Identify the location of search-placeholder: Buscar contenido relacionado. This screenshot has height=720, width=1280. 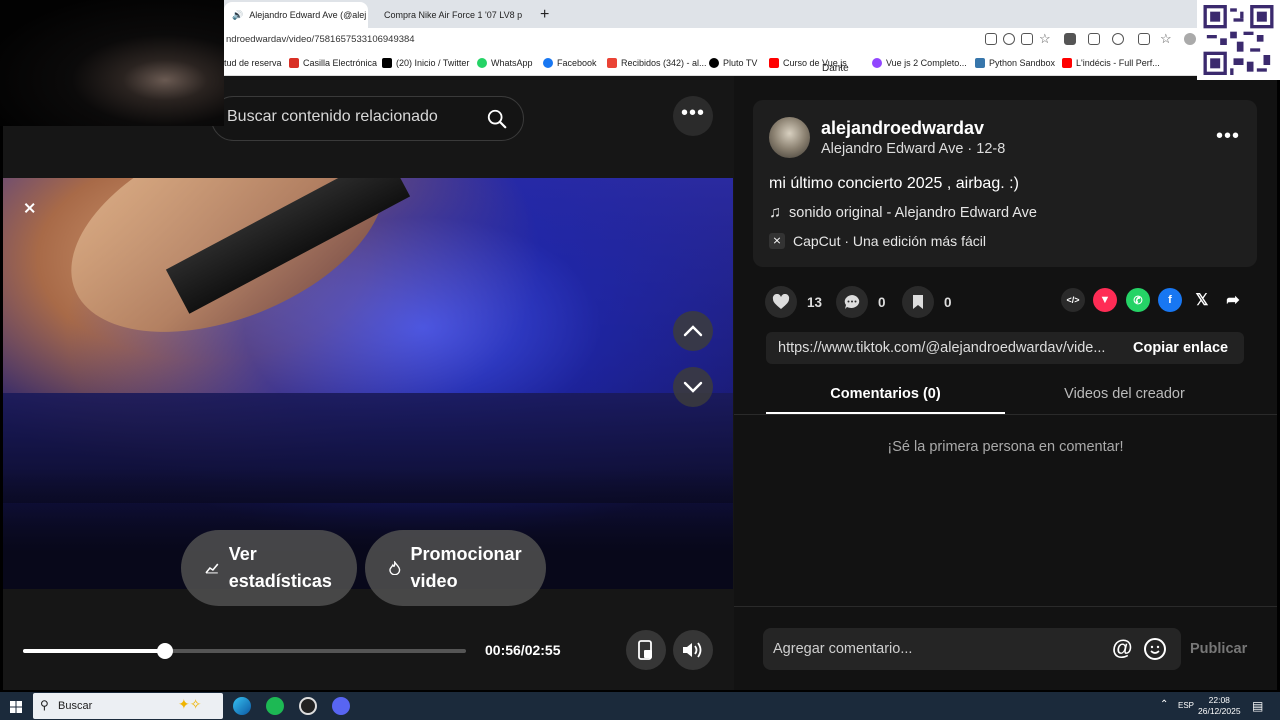
(332, 116).